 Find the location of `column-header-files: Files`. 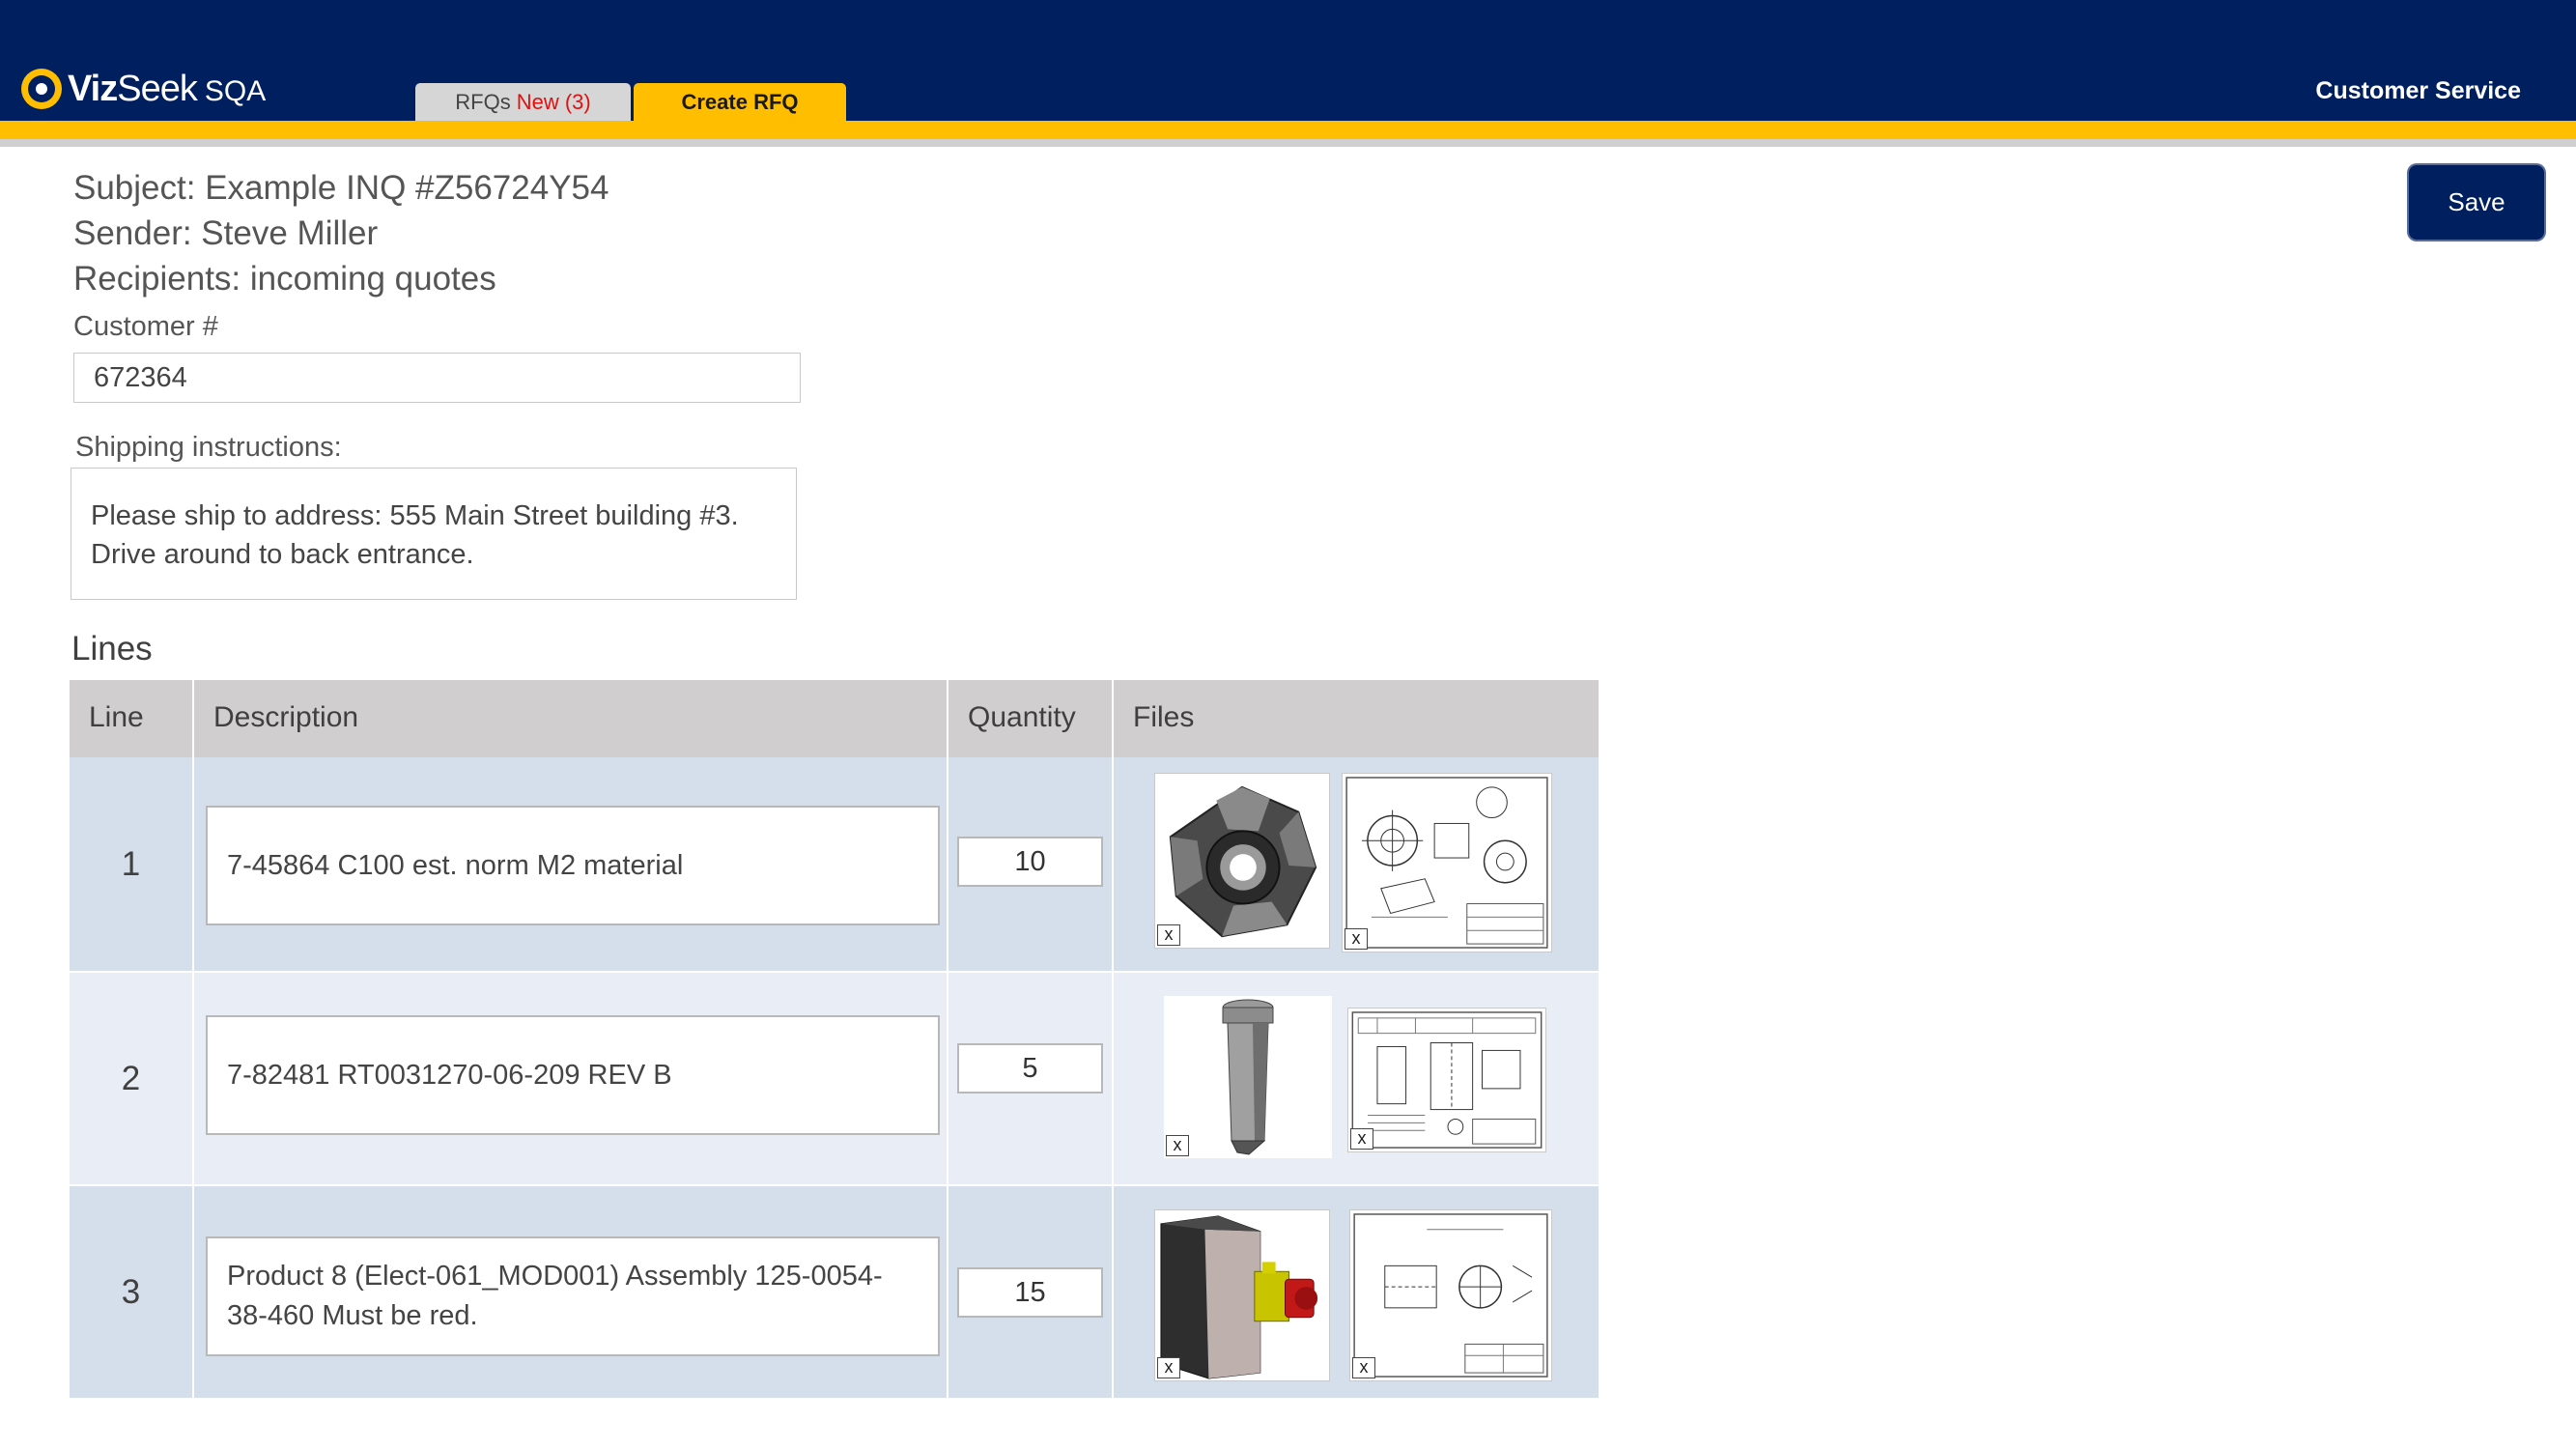

column-header-files: Files is located at coordinates (1164, 717).